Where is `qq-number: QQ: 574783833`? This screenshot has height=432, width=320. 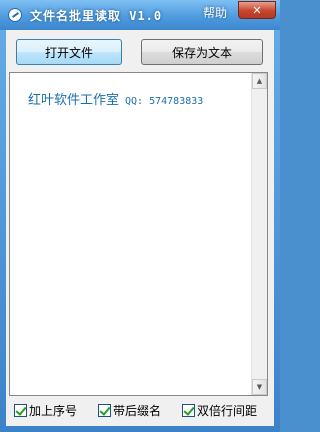
qq-number: QQ: 574783833 is located at coordinates (164, 101).